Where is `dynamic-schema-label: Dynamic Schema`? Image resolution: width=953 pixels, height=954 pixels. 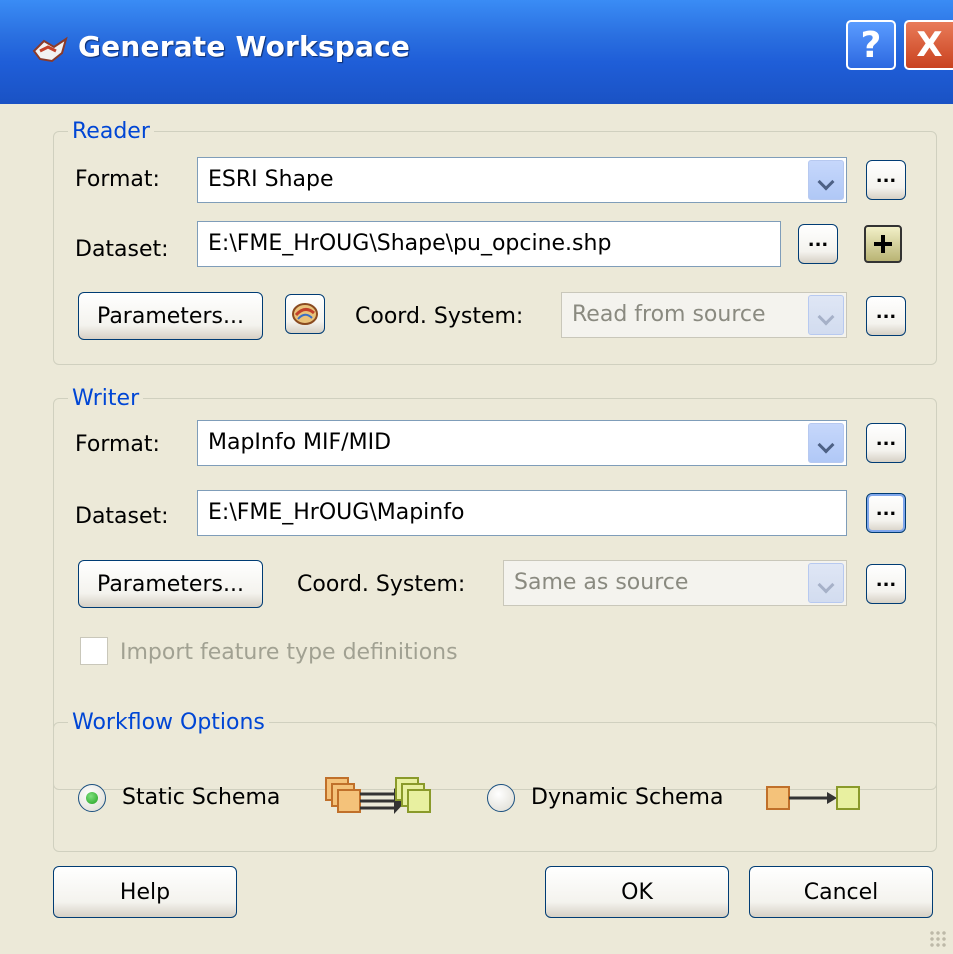 dynamic-schema-label: Dynamic Schema is located at coordinates (627, 798).